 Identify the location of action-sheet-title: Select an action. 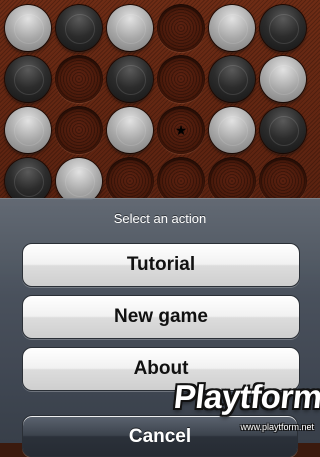
(160, 218).